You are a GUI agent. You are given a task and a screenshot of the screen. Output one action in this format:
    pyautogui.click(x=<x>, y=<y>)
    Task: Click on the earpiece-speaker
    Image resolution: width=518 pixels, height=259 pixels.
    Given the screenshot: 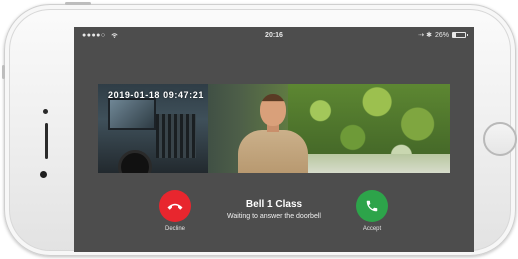 What is the action you would take?
    pyautogui.click(x=46, y=141)
    